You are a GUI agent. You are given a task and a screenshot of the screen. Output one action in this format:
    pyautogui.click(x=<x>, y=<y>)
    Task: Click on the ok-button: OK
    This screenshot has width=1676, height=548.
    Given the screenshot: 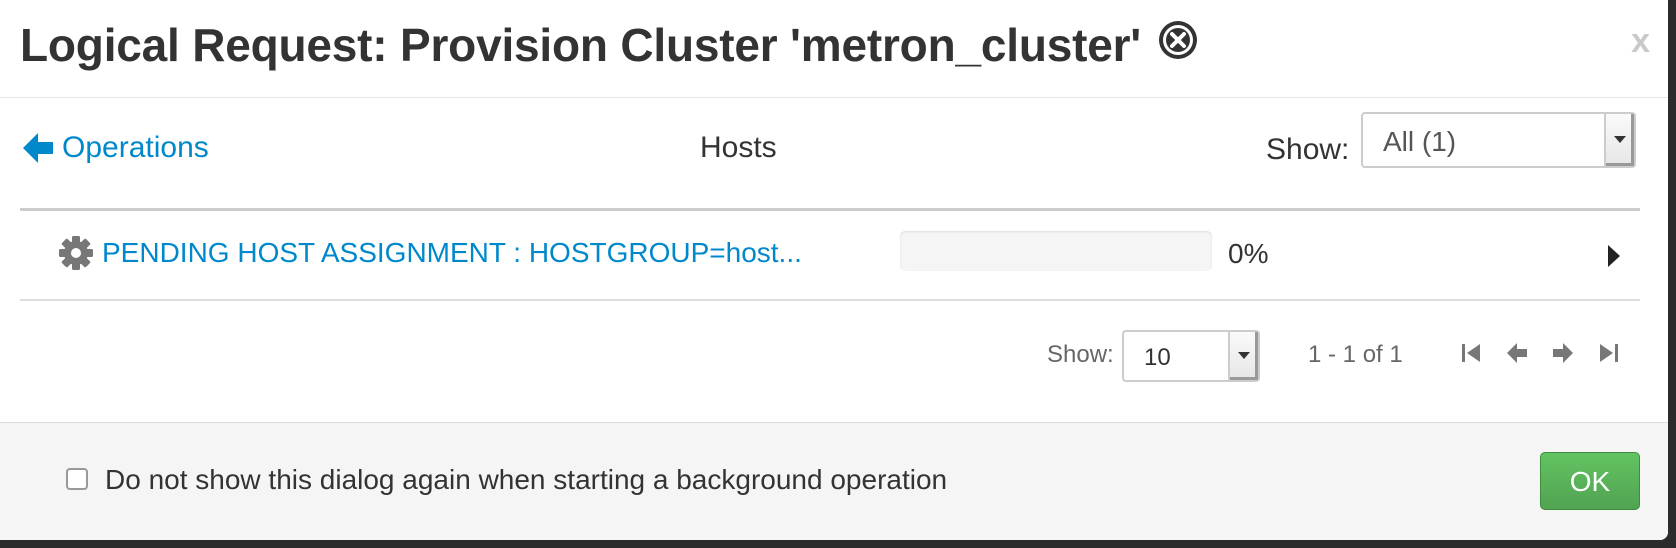 What is the action you would take?
    pyautogui.click(x=1590, y=481)
    